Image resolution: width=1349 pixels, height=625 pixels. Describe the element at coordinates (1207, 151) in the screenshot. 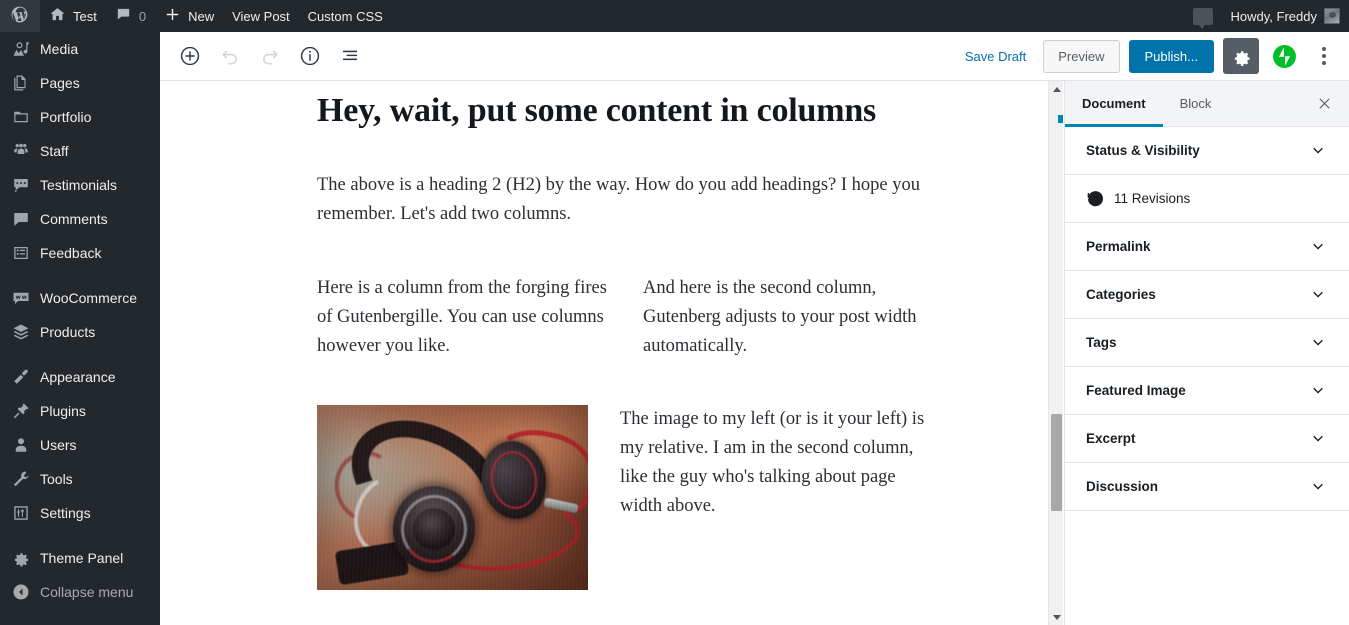

I see `panel-status-visibility: Status & Visibility` at that location.